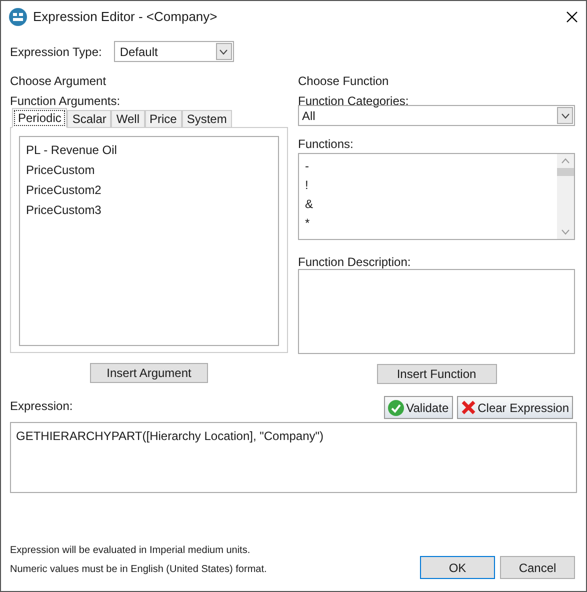 The image size is (587, 592). I want to click on tab: Scalar, so click(89, 119).